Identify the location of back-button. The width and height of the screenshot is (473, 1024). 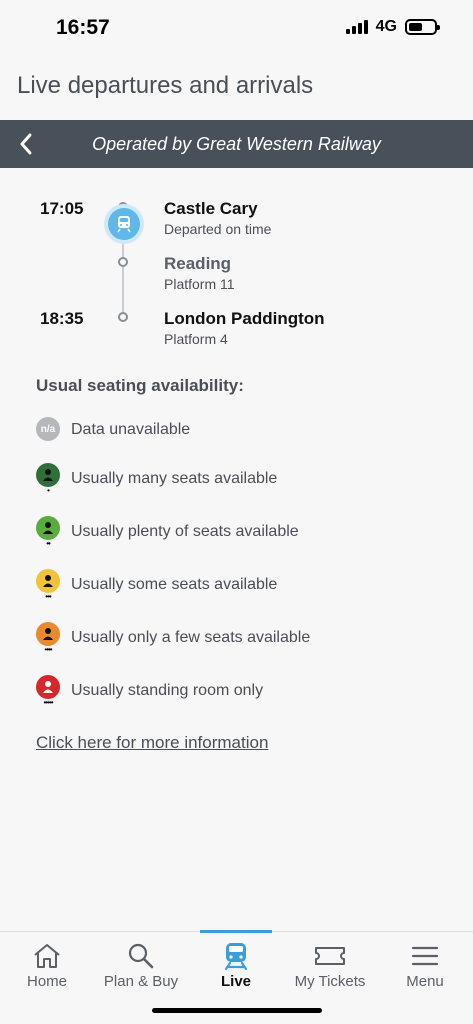
(26, 144).